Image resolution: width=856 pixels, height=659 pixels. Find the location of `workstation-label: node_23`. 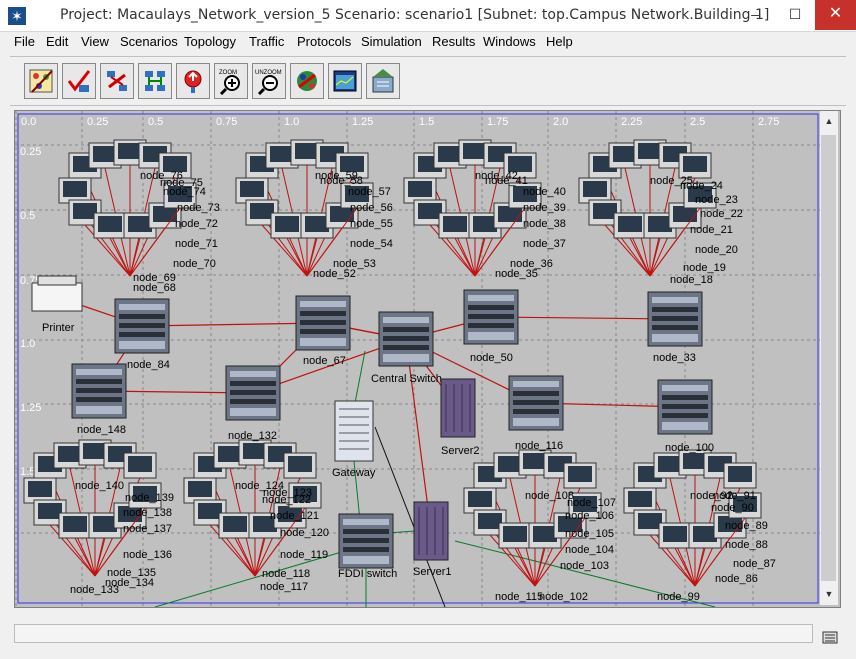

workstation-label: node_23 is located at coordinates (716, 200).